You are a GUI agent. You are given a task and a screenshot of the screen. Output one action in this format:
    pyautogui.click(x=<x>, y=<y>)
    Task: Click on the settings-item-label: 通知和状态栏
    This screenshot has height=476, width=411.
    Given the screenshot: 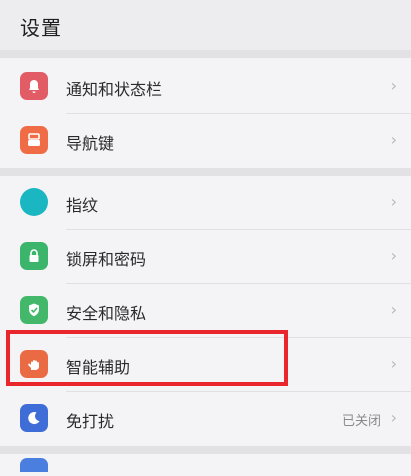 What is the action you would take?
    pyautogui.click(x=114, y=89)
    